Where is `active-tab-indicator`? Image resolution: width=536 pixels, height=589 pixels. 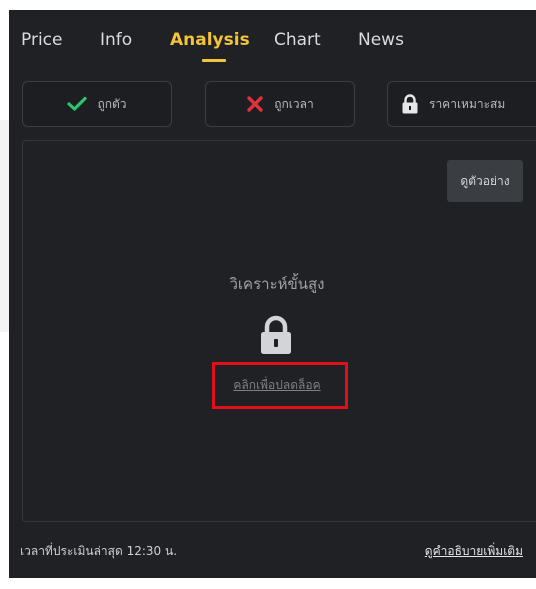 active-tab-indicator is located at coordinates (214, 60).